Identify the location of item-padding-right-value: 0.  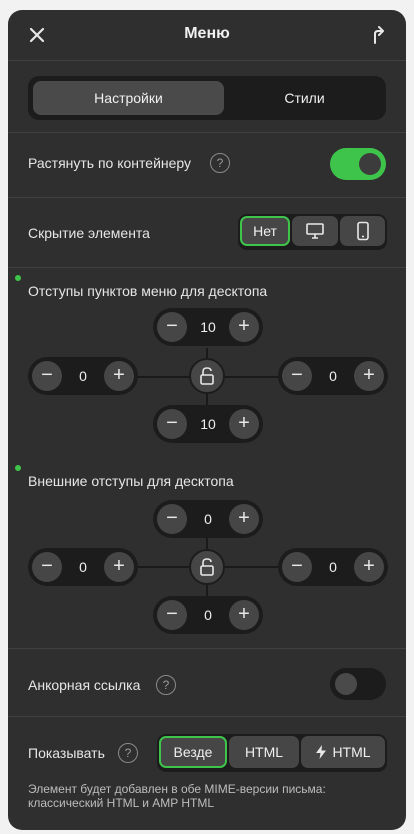
(333, 376).